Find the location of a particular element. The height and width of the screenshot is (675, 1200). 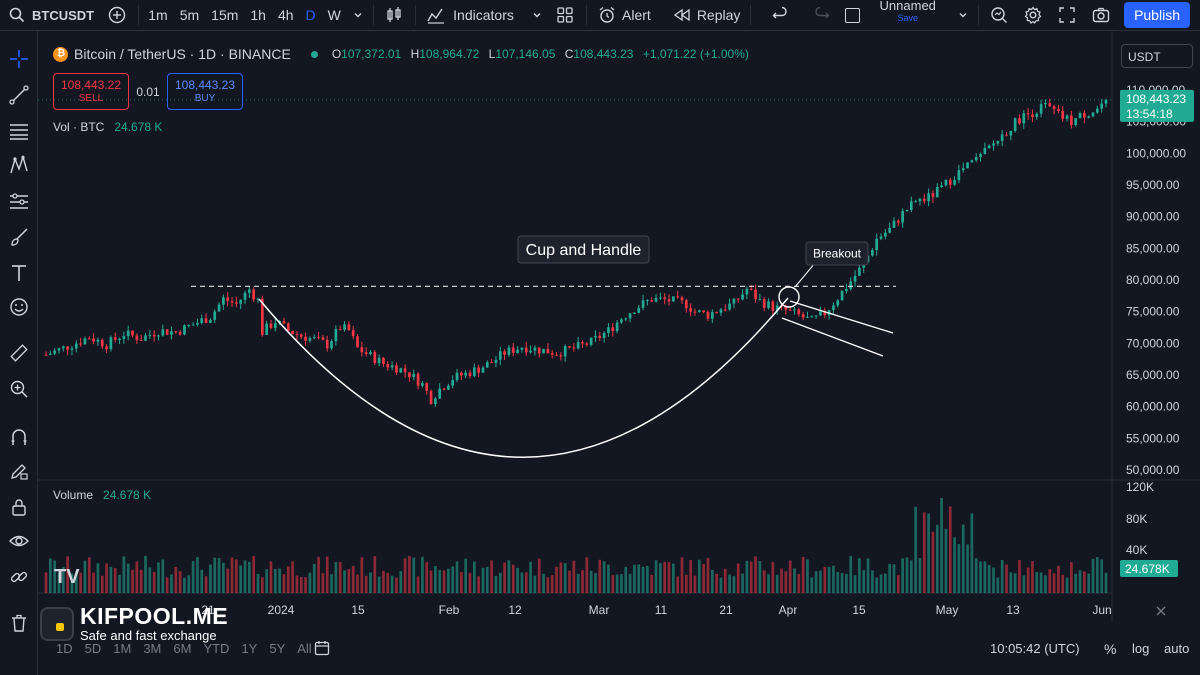

pattern-tool is located at coordinates (19, 164).